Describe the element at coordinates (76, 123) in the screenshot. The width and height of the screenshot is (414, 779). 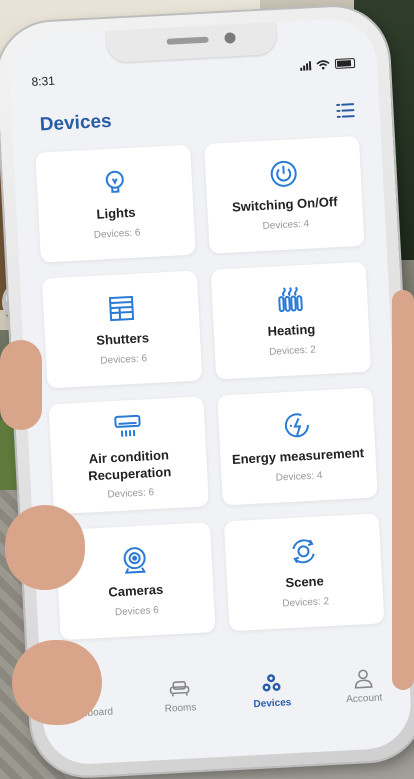
I see `page-title: Devices` at that location.